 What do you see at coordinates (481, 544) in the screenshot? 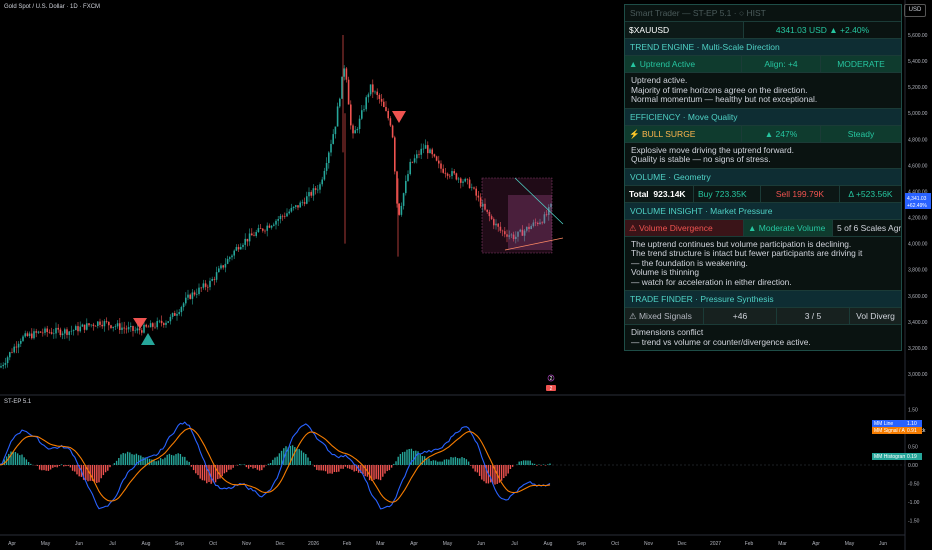
I see `time-axis-label: Jun` at bounding box center [481, 544].